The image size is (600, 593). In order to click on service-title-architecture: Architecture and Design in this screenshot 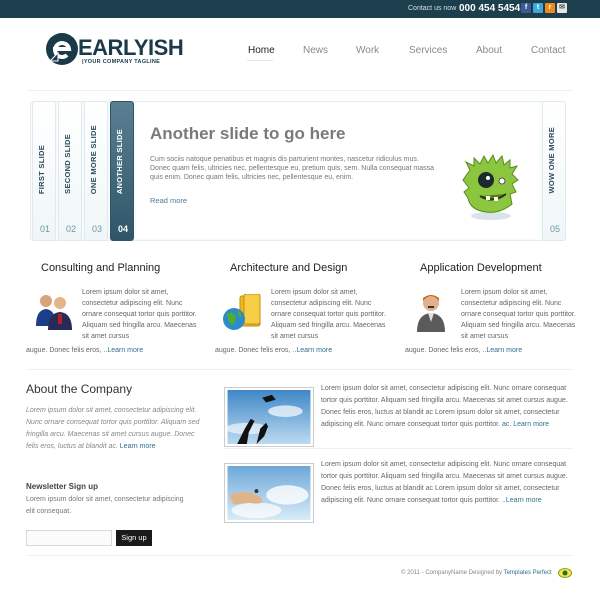, I will do `click(289, 268)`.